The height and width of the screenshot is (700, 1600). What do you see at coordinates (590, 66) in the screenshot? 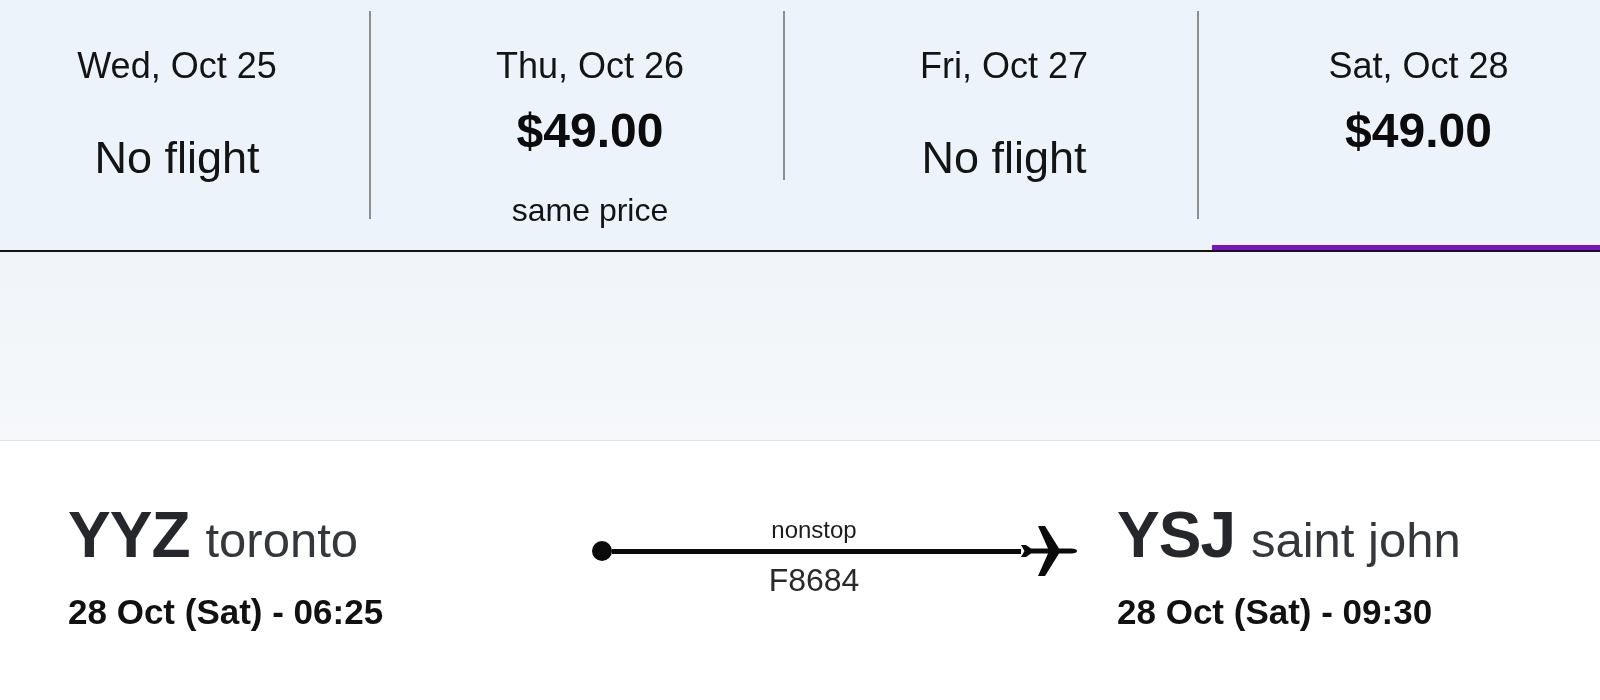
I see `date-label: Thu, Oct 26` at bounding box center [590, 66].